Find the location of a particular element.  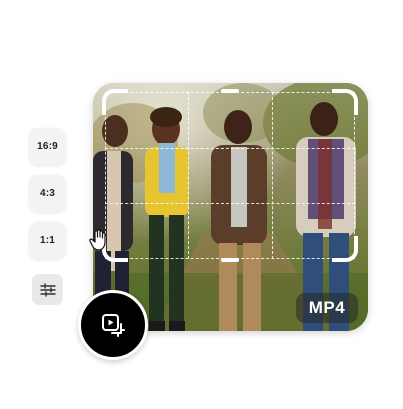

sliders-icon is located at coordinates (47, 289).